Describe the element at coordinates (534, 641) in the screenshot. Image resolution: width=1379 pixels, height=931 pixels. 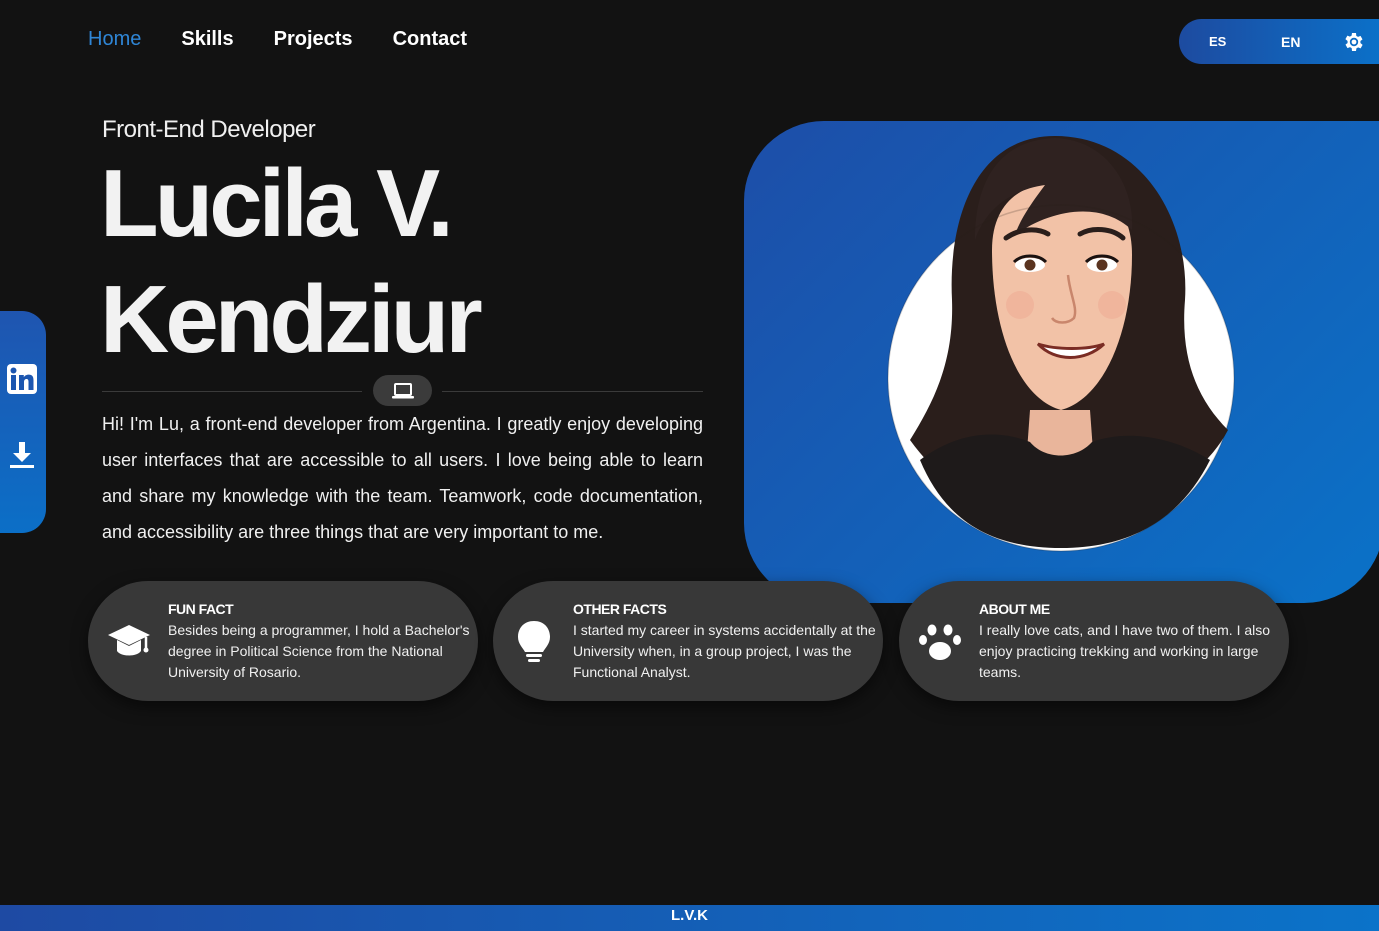
I see `lightbulb-icon` at that location.